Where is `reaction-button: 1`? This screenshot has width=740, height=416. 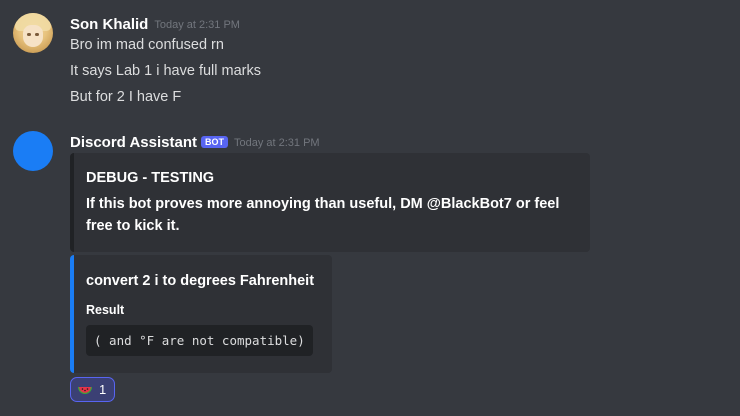
reaction-button: 1 is located at coordinates (92, 389).